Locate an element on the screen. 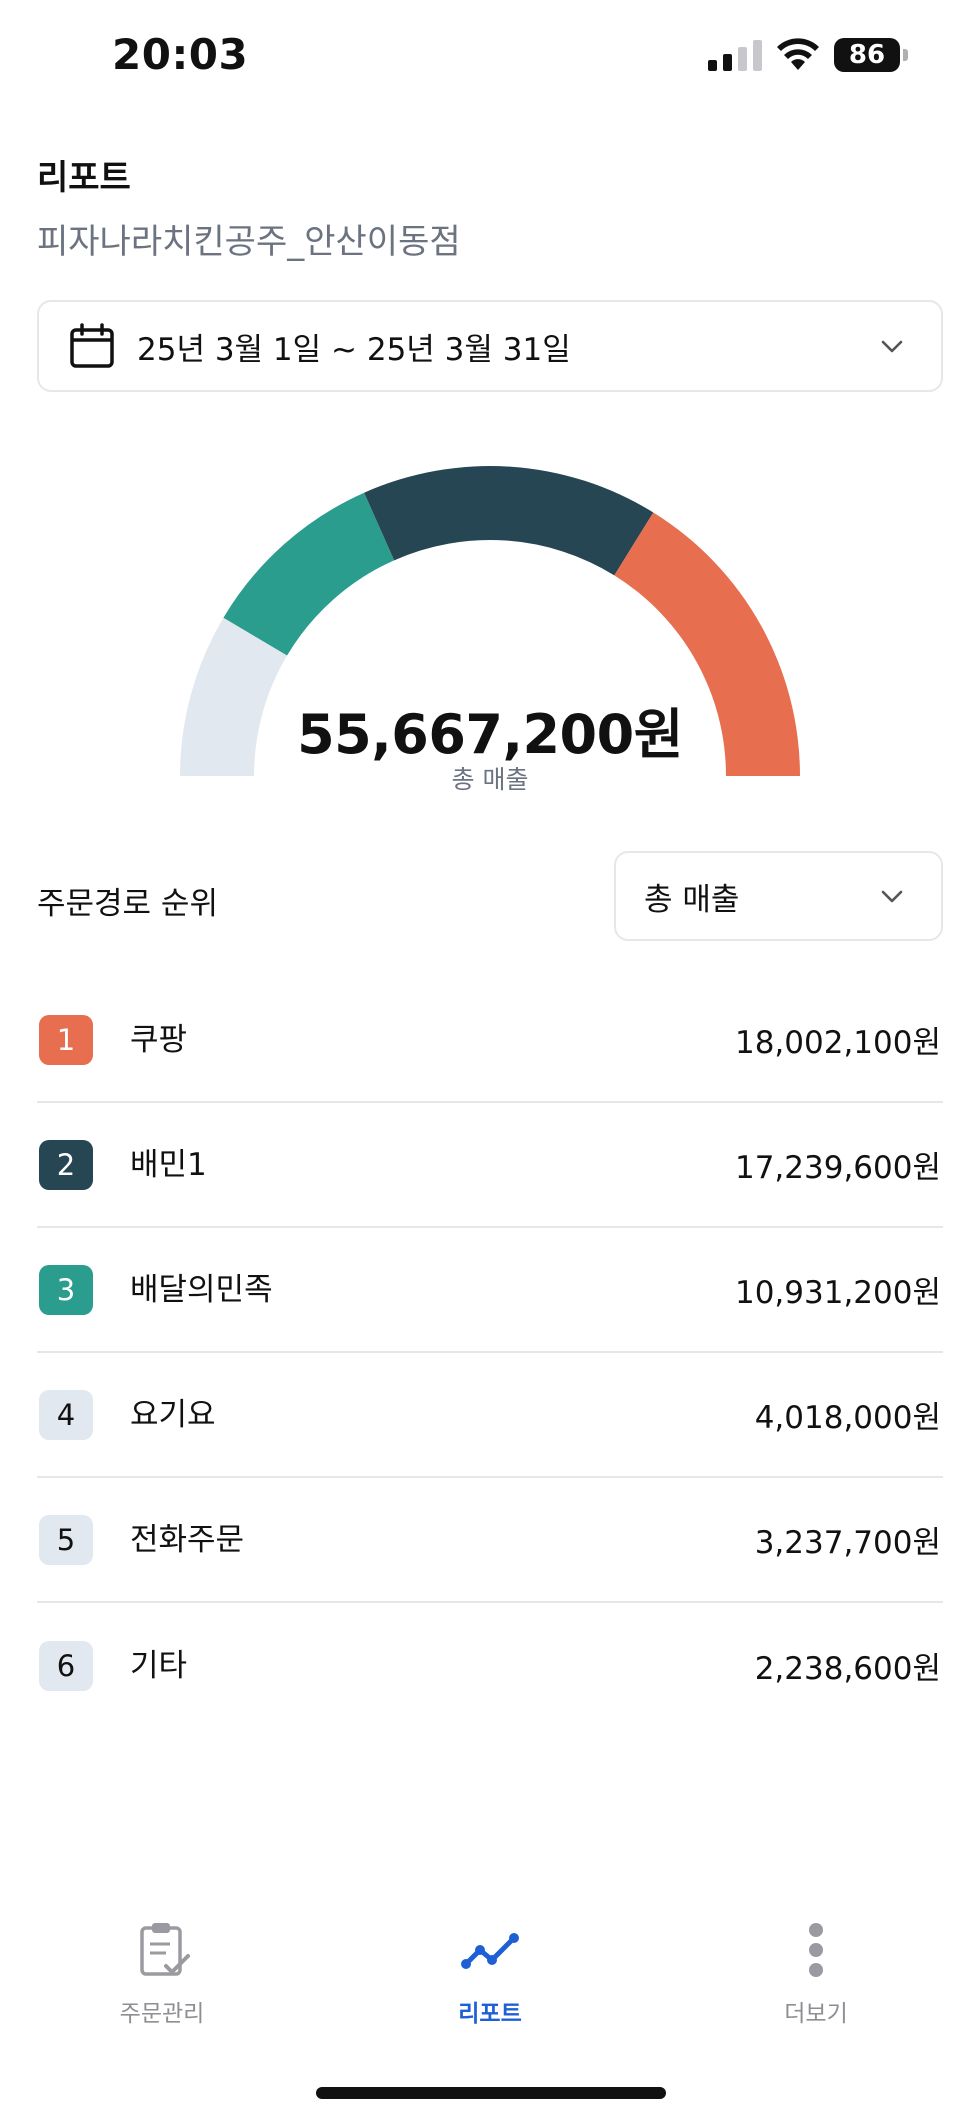 The image size is (980, 2120). channel-name: 요기요 is located at coordinates (173, 1415).